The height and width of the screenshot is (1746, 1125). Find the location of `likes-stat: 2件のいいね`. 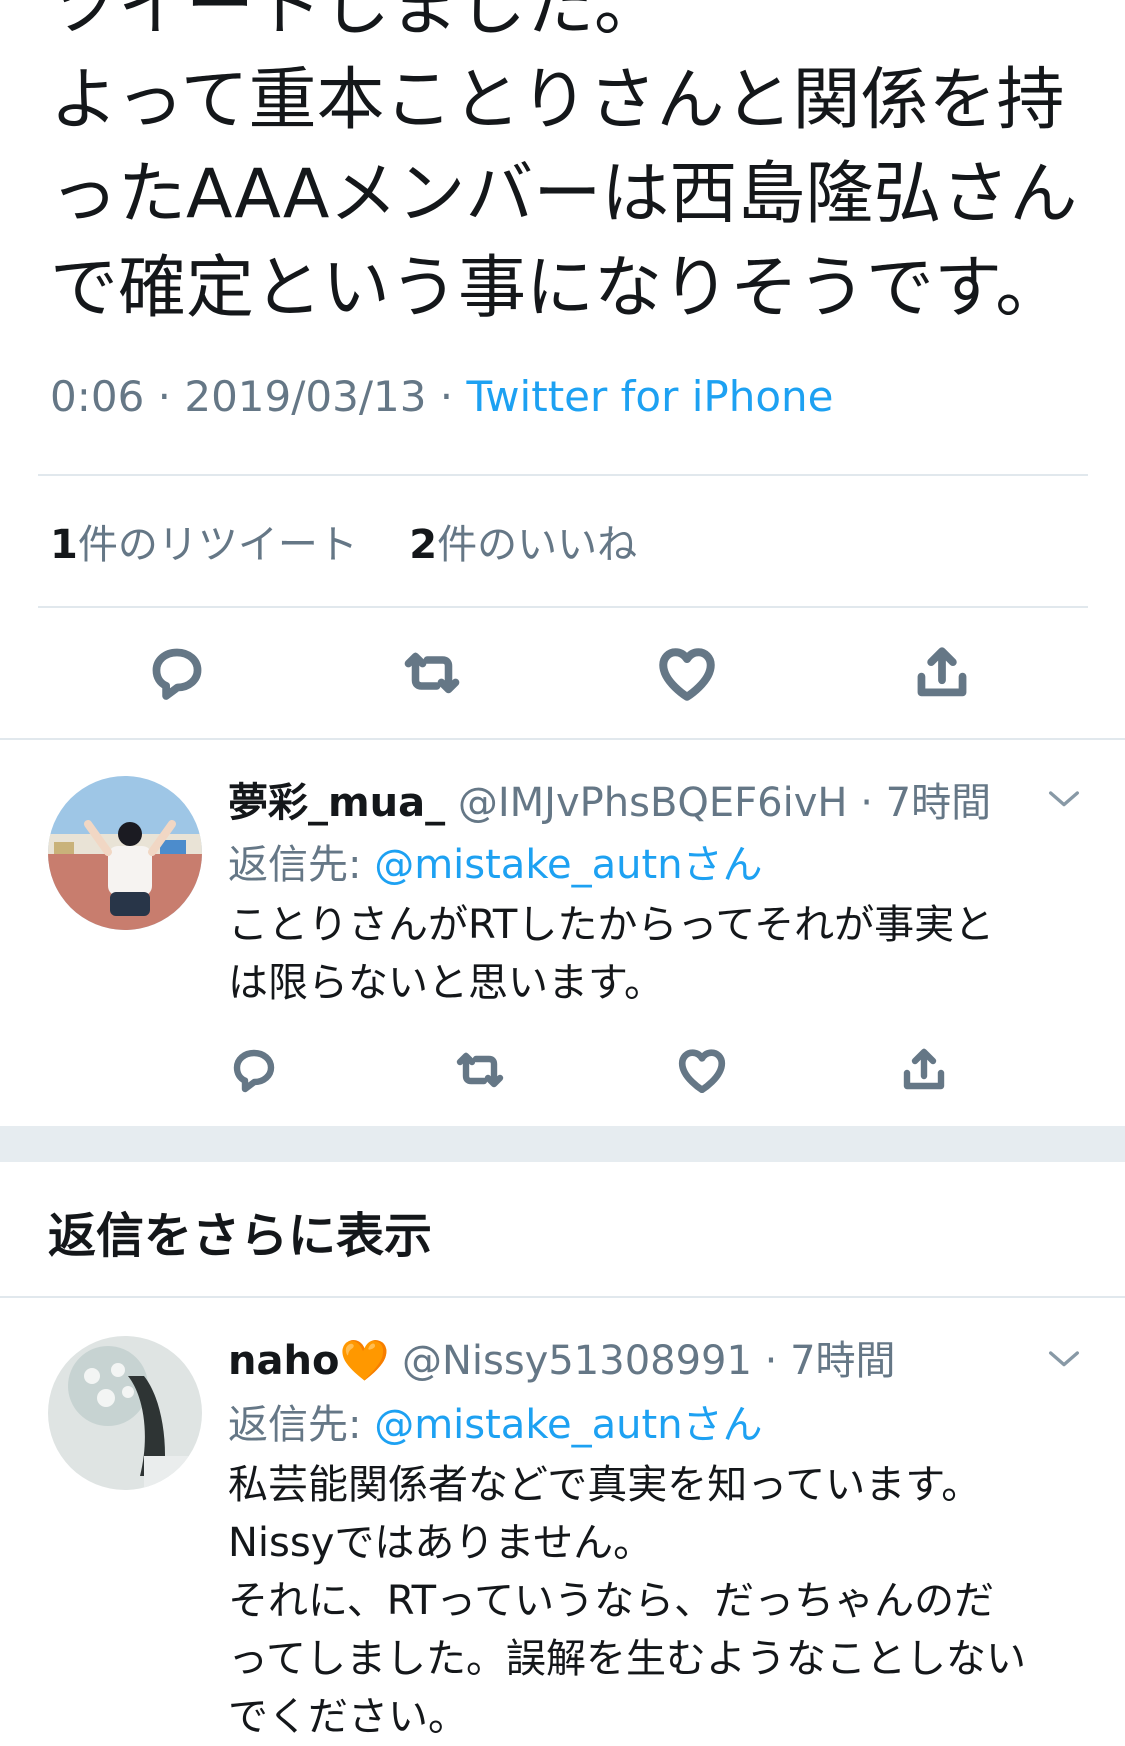

likes-stat: 2件のいいね is located at coordinates (523, 545).